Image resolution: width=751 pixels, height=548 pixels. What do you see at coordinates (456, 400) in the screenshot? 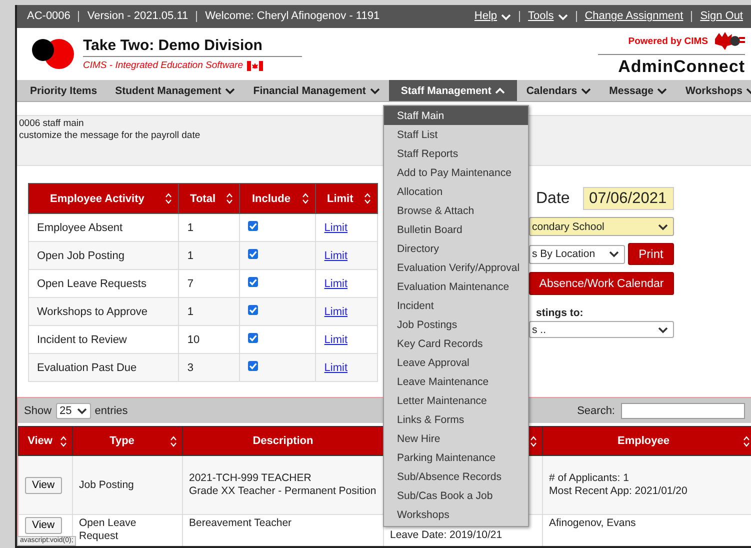
I see `menu-item: Letter Maintenance` at bounding box center [456, 400].